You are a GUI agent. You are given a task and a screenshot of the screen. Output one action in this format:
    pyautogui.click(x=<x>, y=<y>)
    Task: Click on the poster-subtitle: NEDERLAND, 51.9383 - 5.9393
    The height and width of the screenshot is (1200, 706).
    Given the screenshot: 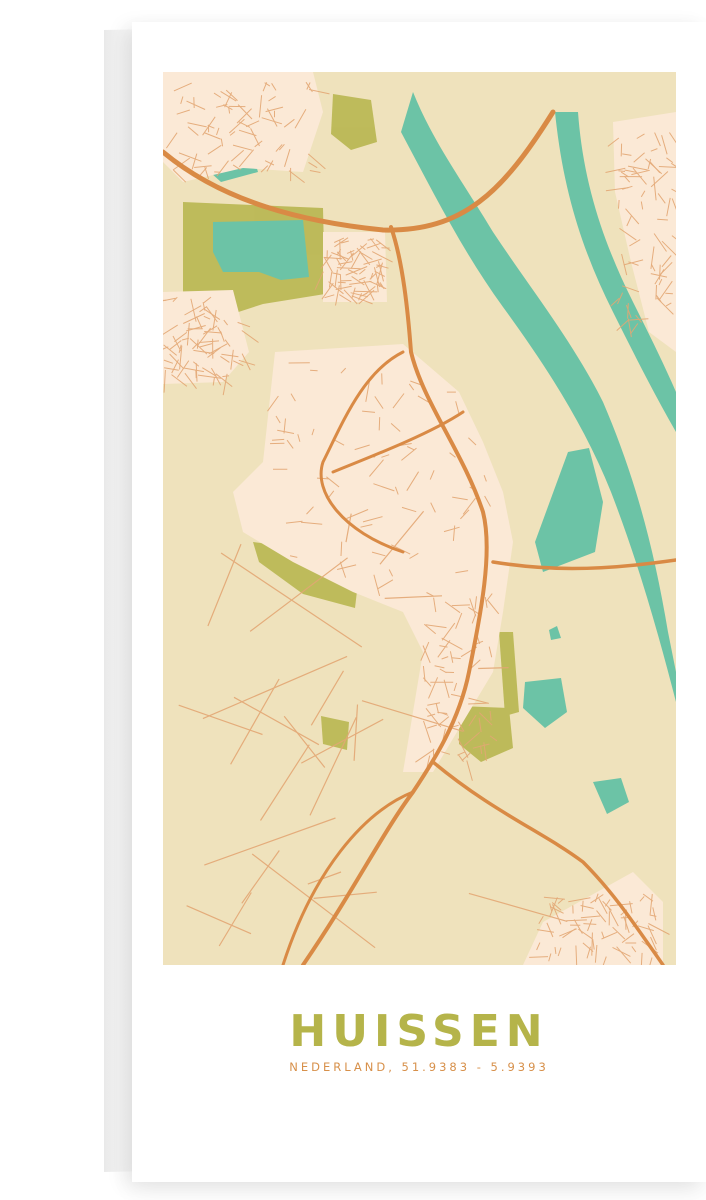 What is the action you would take?
    pyautogui.click(x=419, y=1067)
    